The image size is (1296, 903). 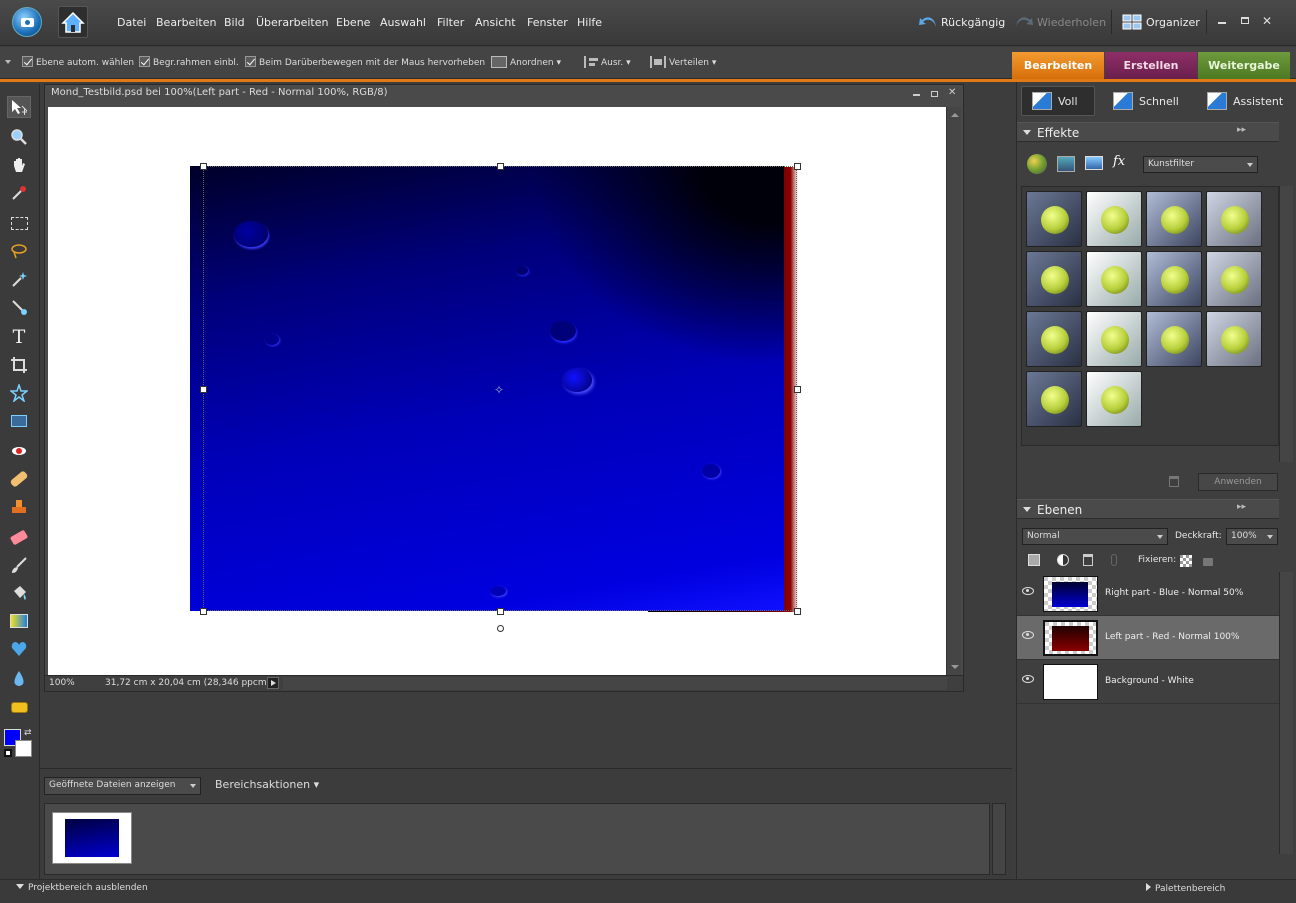 I want to click on default-colors-icon, so click(x=8, y=753).